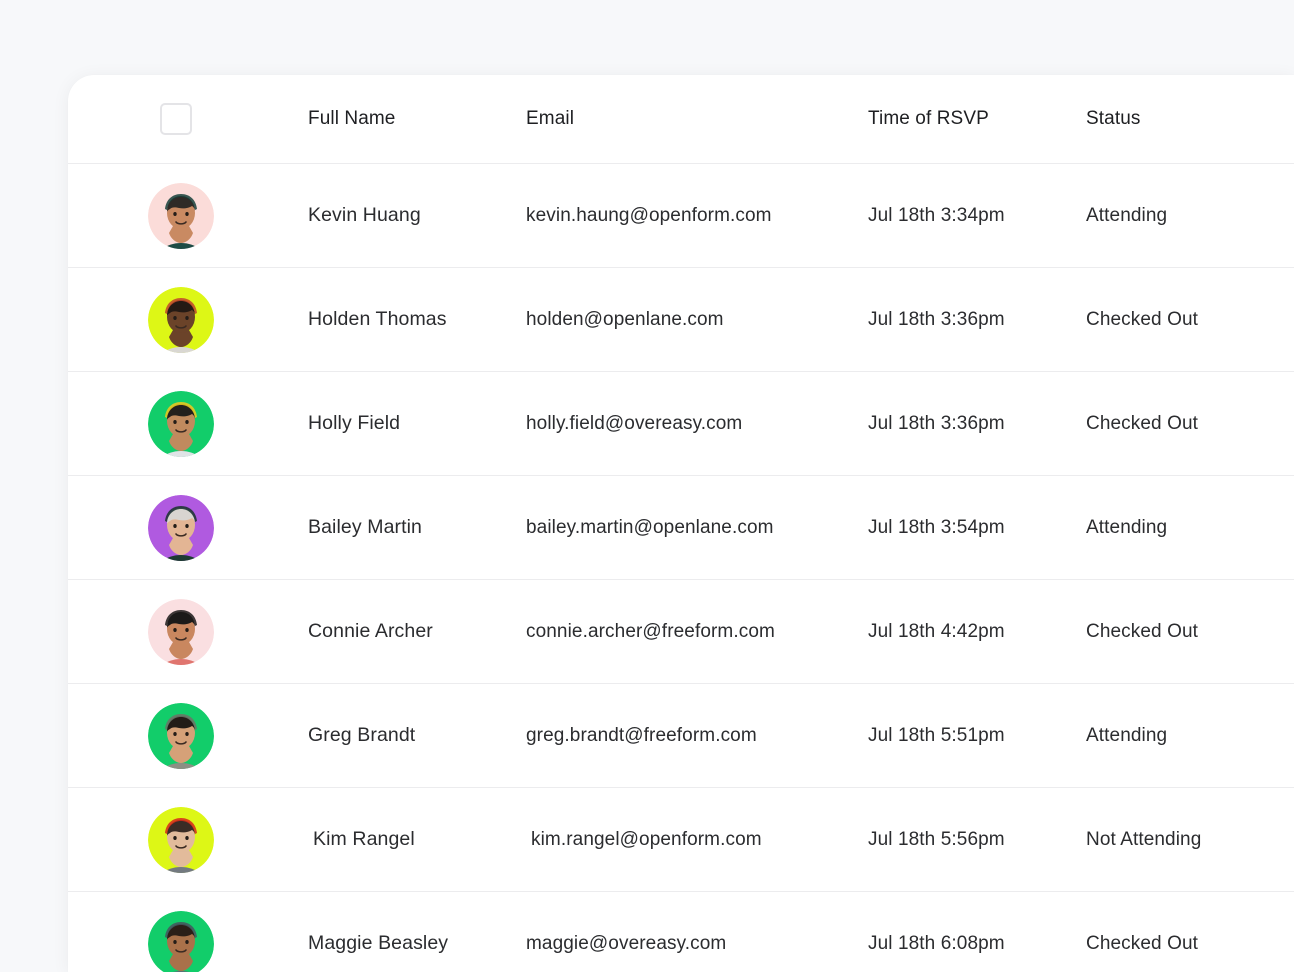  Describe the element at coordinates (1144, 839) in the screenshot. I see `status-badge: Not Attending` at that location.